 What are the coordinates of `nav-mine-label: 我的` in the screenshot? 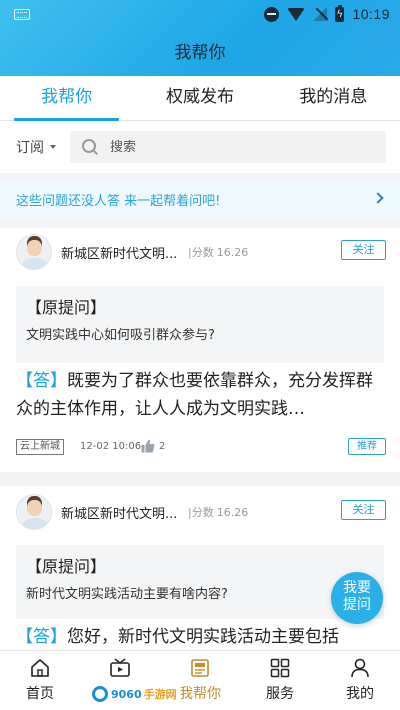 It's located at (360, 694).